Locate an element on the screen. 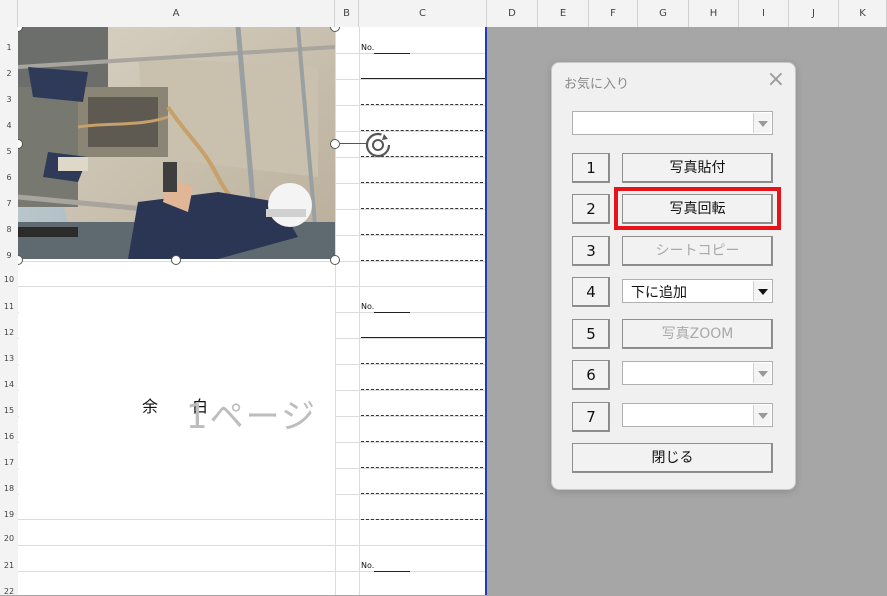 The height and width of the screenshot is (596, 887). column-header-g: G is located at coordinates (663, 13).